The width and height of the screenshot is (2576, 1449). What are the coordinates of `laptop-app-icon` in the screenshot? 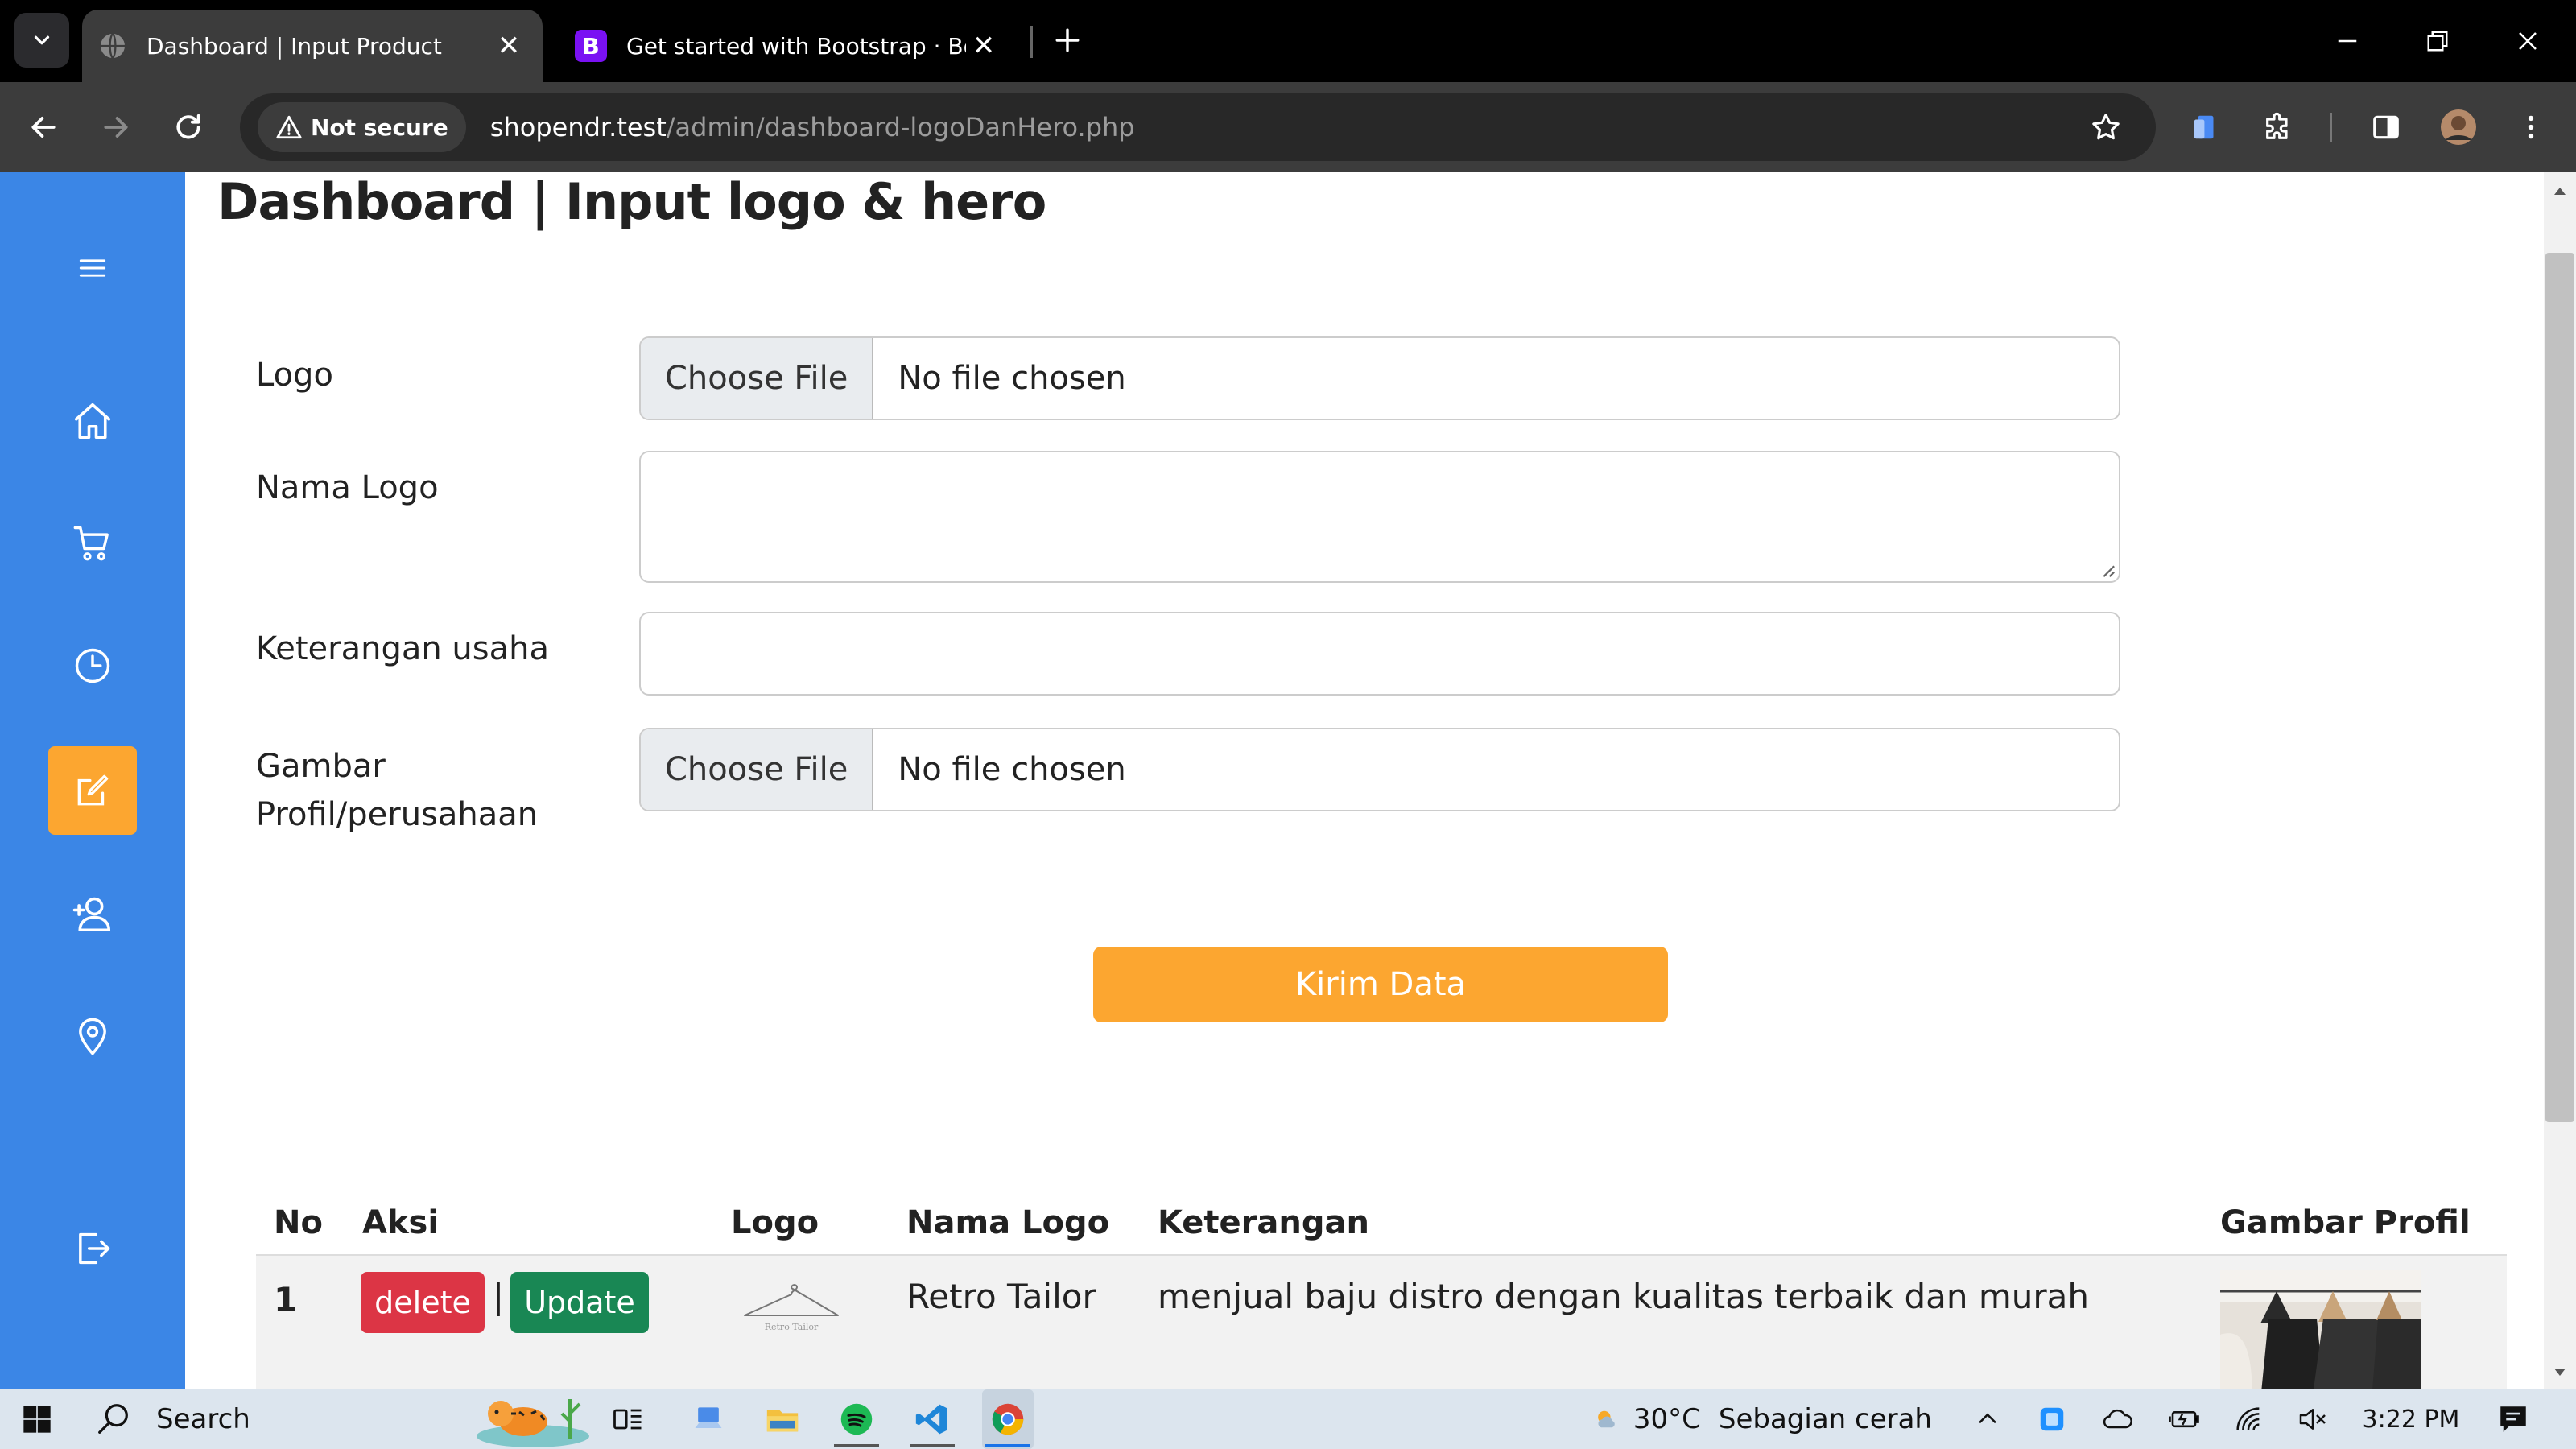 It's located at (708, 1417).